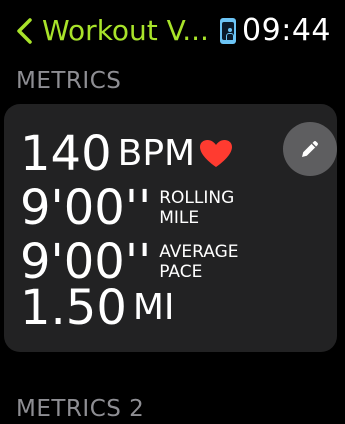  What do you see at coordinates (86, 208) in the screenshot?
I see `rolling-mile-value: 9'00''` at bounding box center [86, 208].